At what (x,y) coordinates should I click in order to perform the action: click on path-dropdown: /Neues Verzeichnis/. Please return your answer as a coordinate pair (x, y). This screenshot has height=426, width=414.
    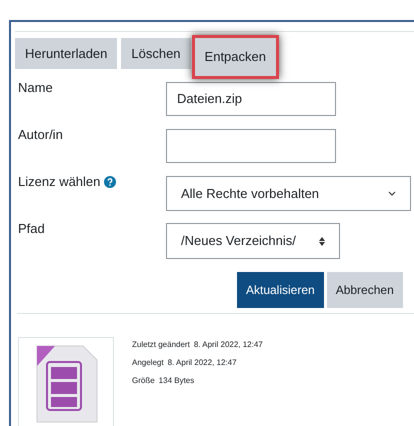
    Looking at the image, I should click on (253, 241).